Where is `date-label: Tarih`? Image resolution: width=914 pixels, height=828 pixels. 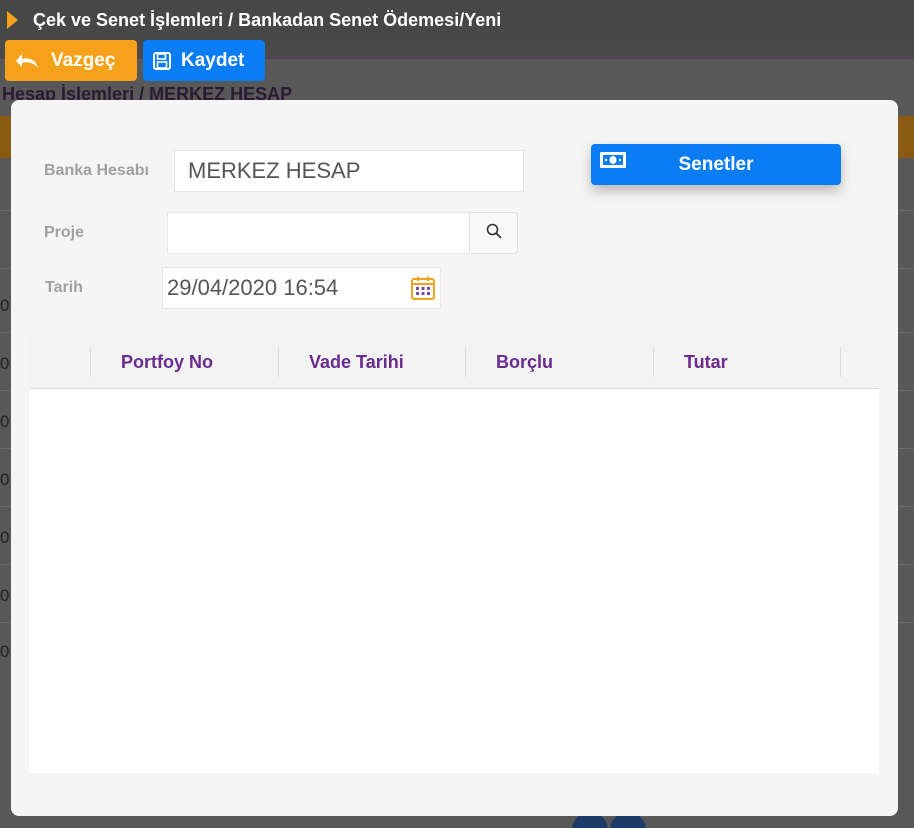
date-label: Tarih is located at coordinates (64, 287).